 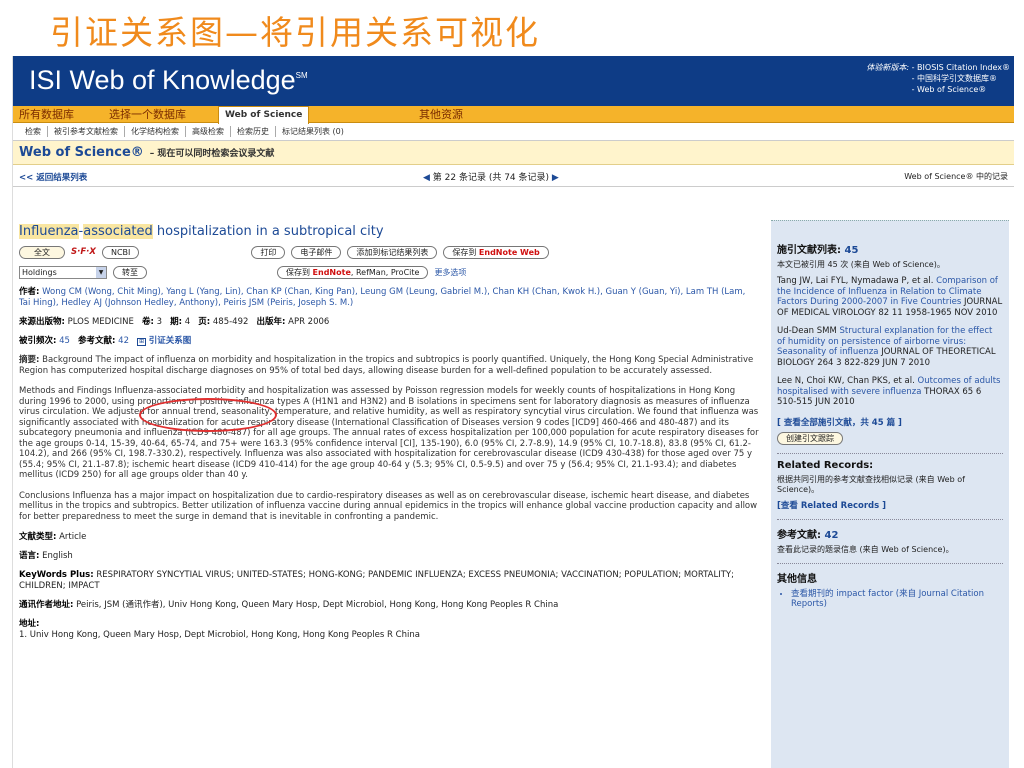 What do you see at coordinates (29, 556) in the screenshot?
I see `language-label: 语言:` at bounding box center [29, 556].